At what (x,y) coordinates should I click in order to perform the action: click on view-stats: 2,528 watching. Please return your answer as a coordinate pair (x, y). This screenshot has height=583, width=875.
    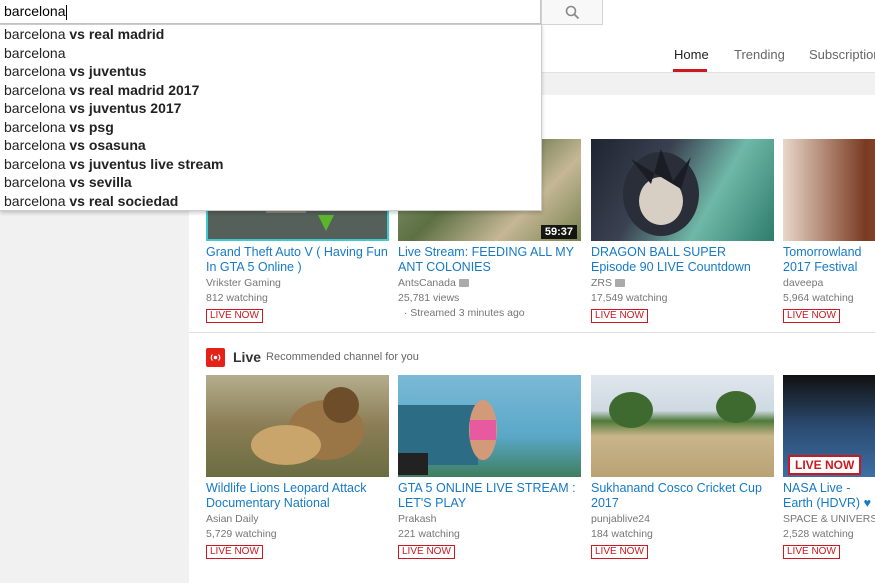
    Looking at the image, I should click on (818, 534).